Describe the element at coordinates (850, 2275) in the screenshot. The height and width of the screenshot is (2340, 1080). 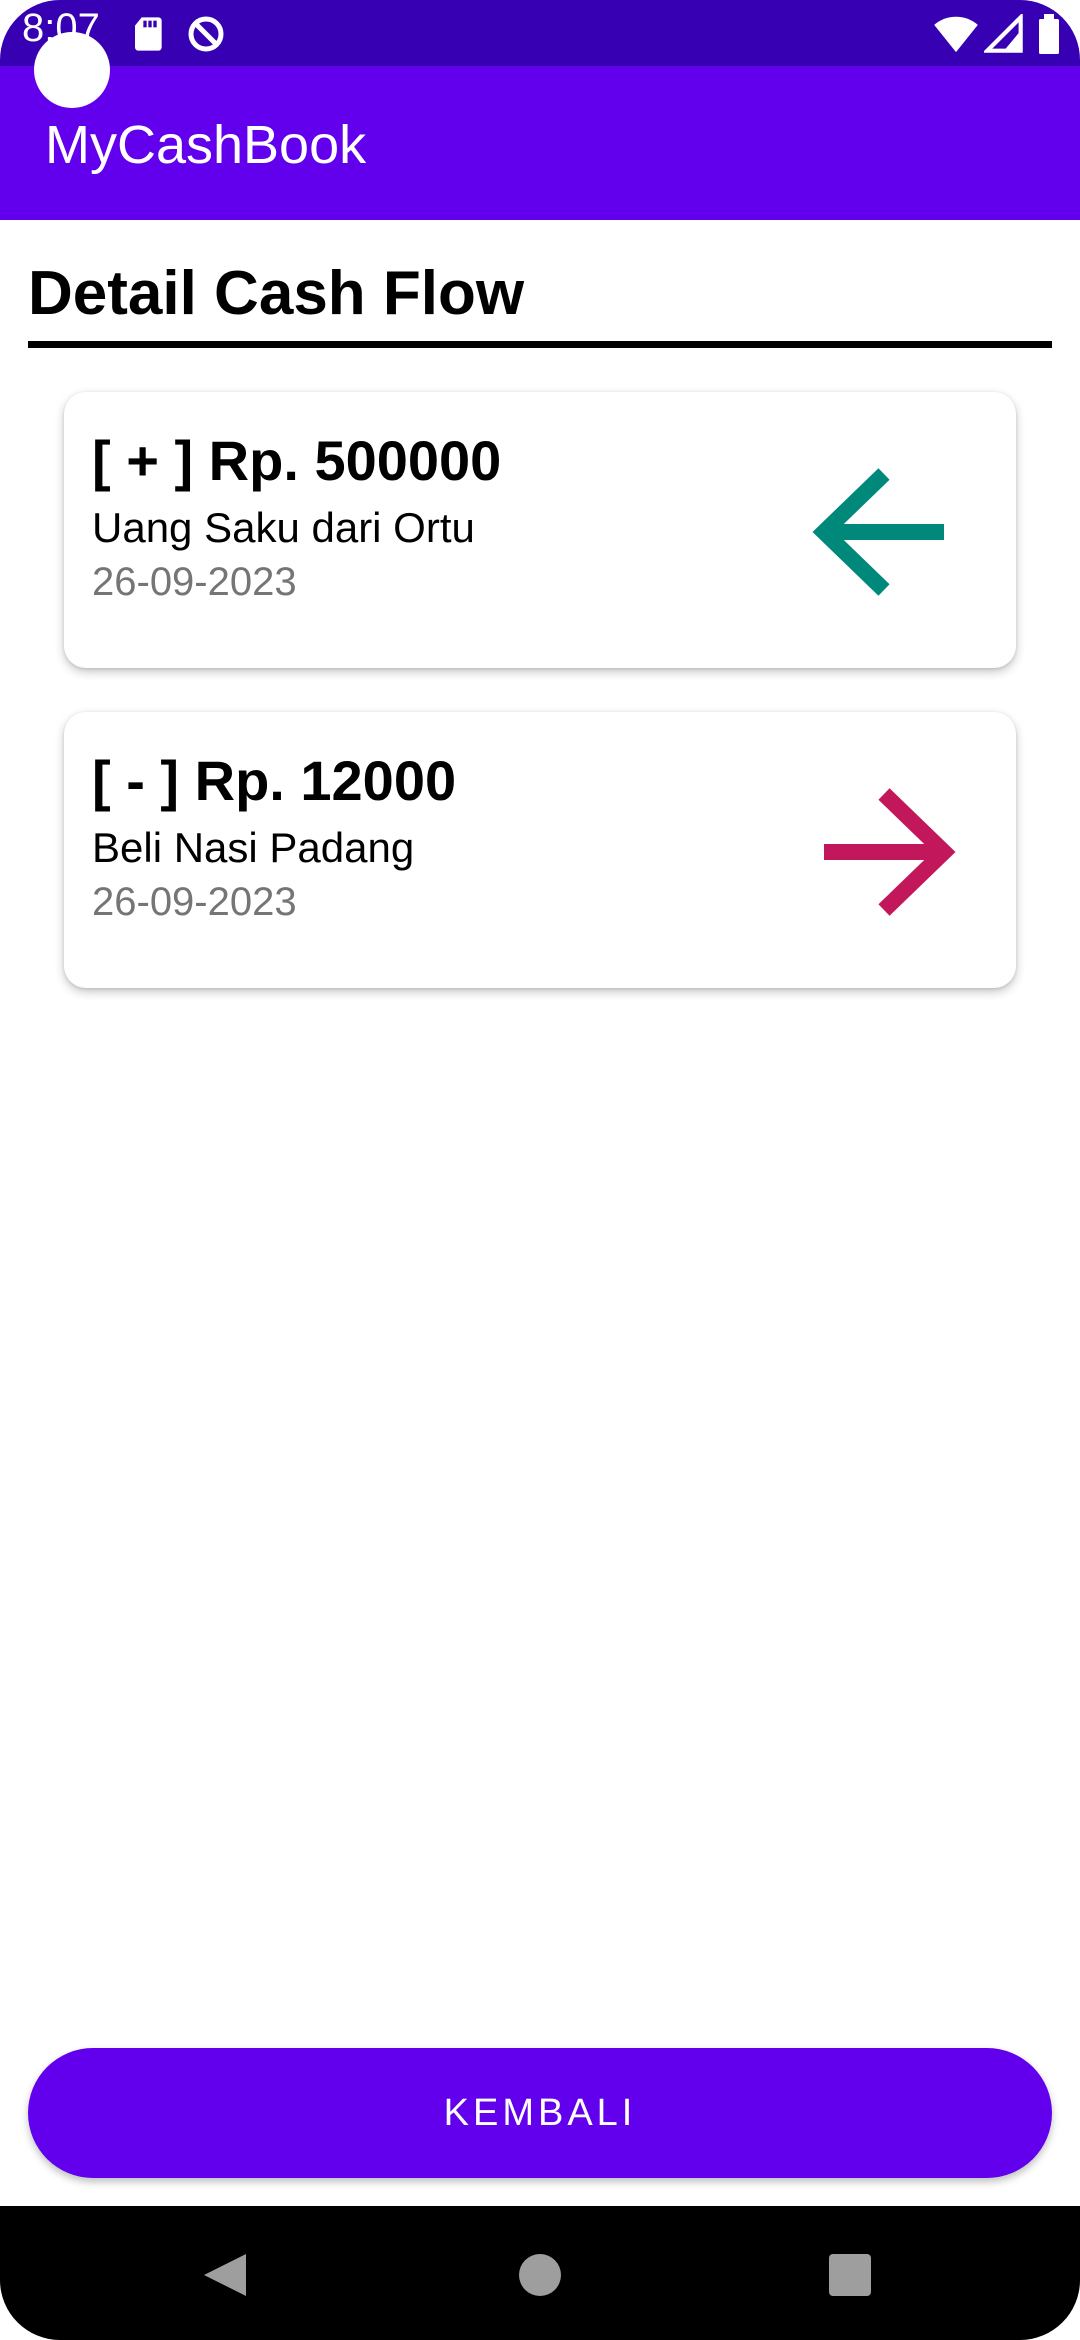
I see `recents-nav-icon` at that location.